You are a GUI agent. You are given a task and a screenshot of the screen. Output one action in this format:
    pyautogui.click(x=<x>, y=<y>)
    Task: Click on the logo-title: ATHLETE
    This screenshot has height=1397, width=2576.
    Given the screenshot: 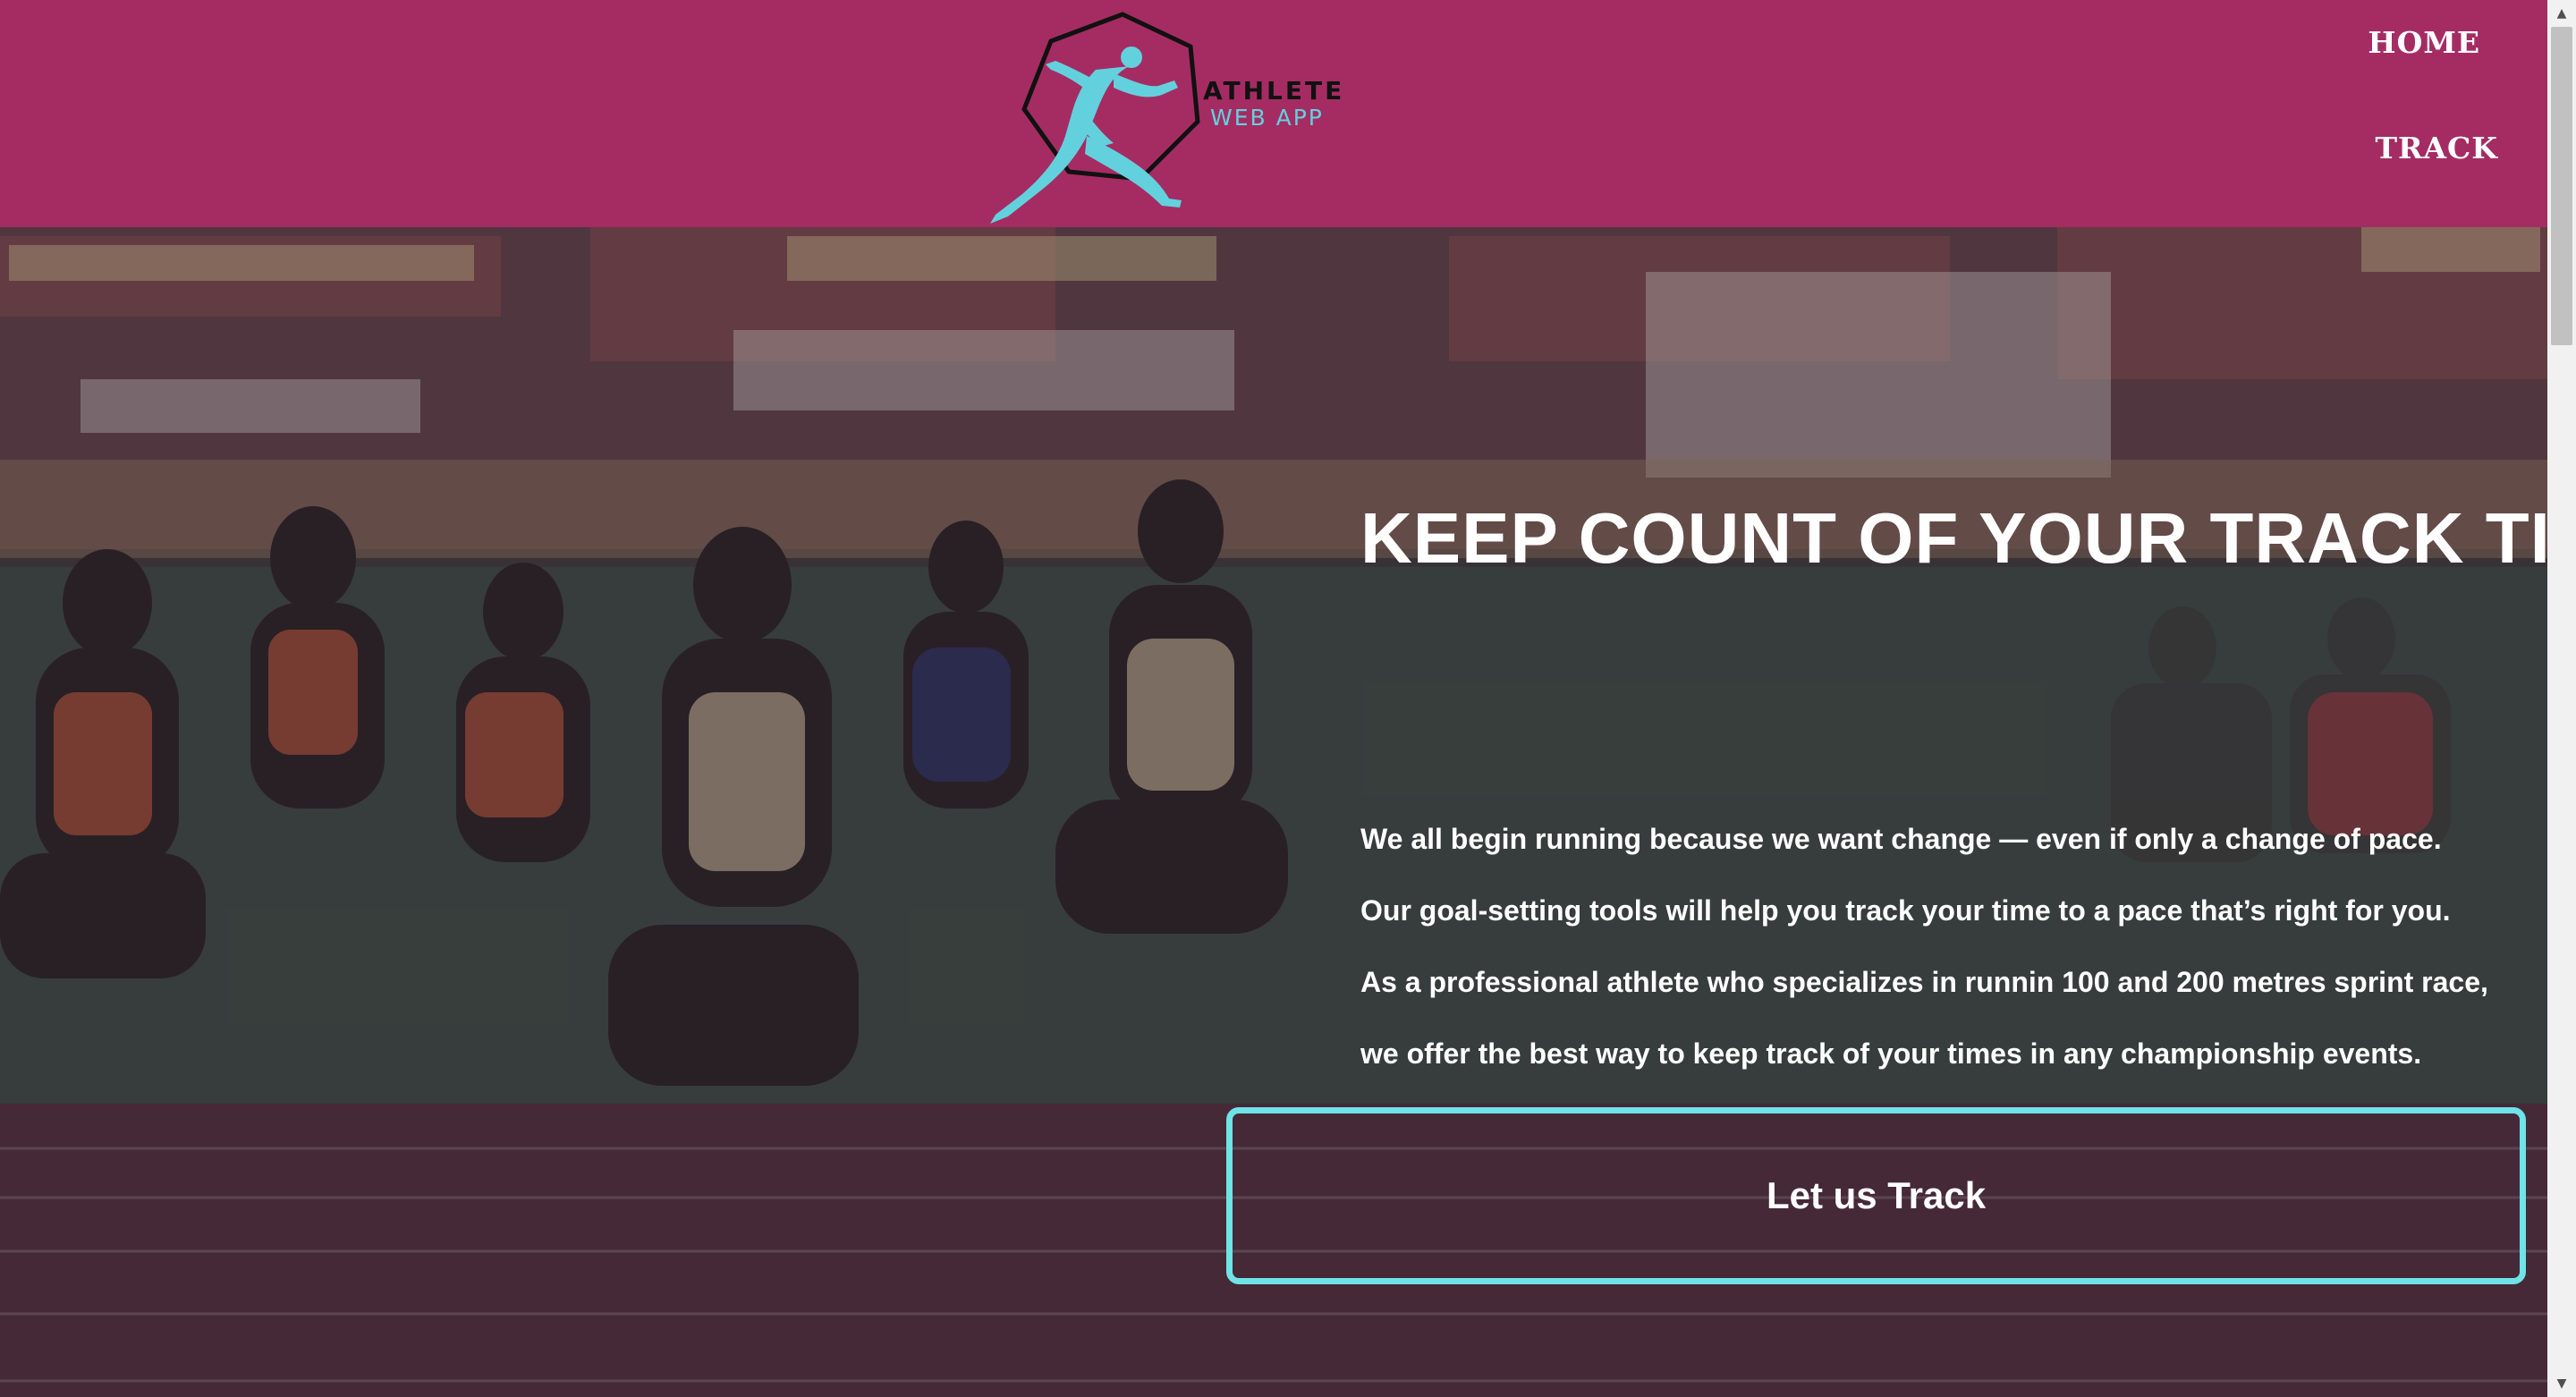 What is the action you would take?
    pyautogui.click(x=1274, y=91)
    